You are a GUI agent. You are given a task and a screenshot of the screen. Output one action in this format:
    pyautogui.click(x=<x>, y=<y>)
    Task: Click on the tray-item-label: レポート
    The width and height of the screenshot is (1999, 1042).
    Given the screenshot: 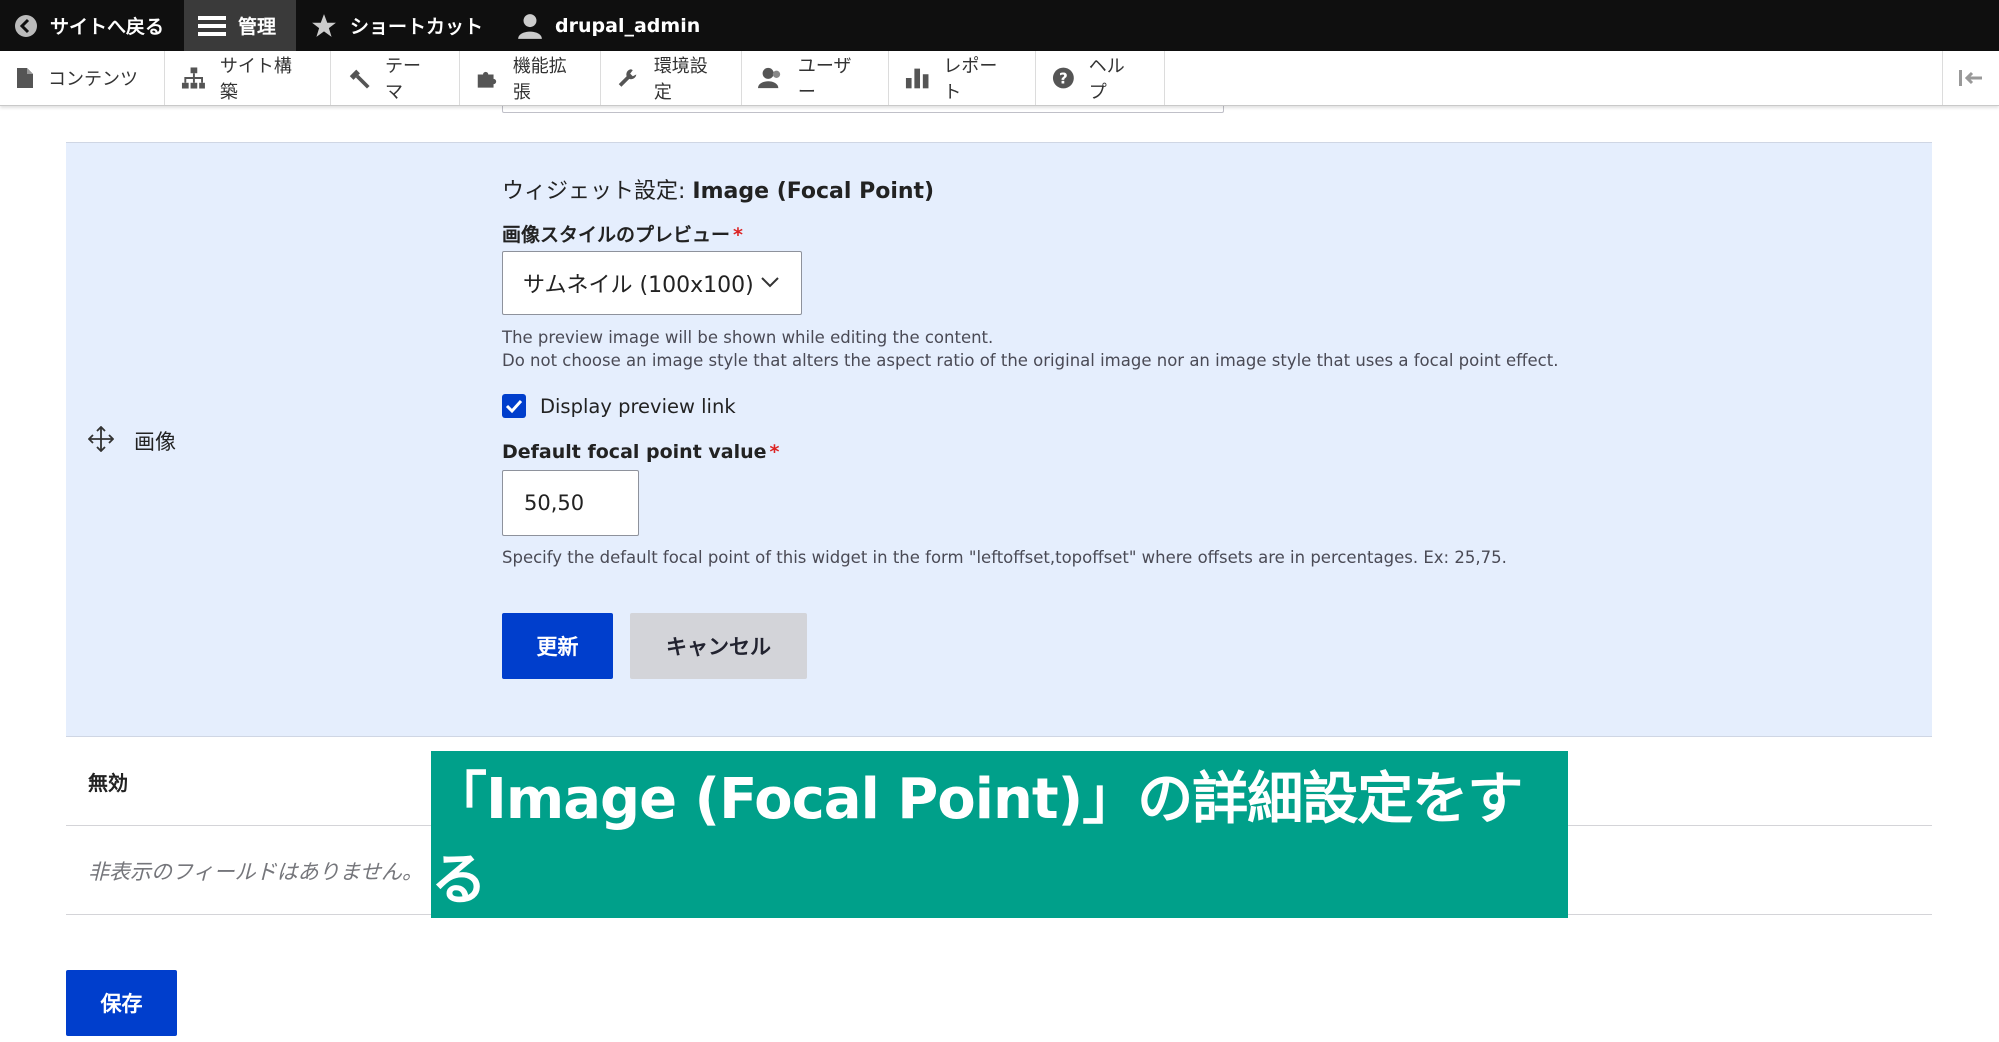 What is the action you would take?
    pyautogui.click(x=970, y=79)
    